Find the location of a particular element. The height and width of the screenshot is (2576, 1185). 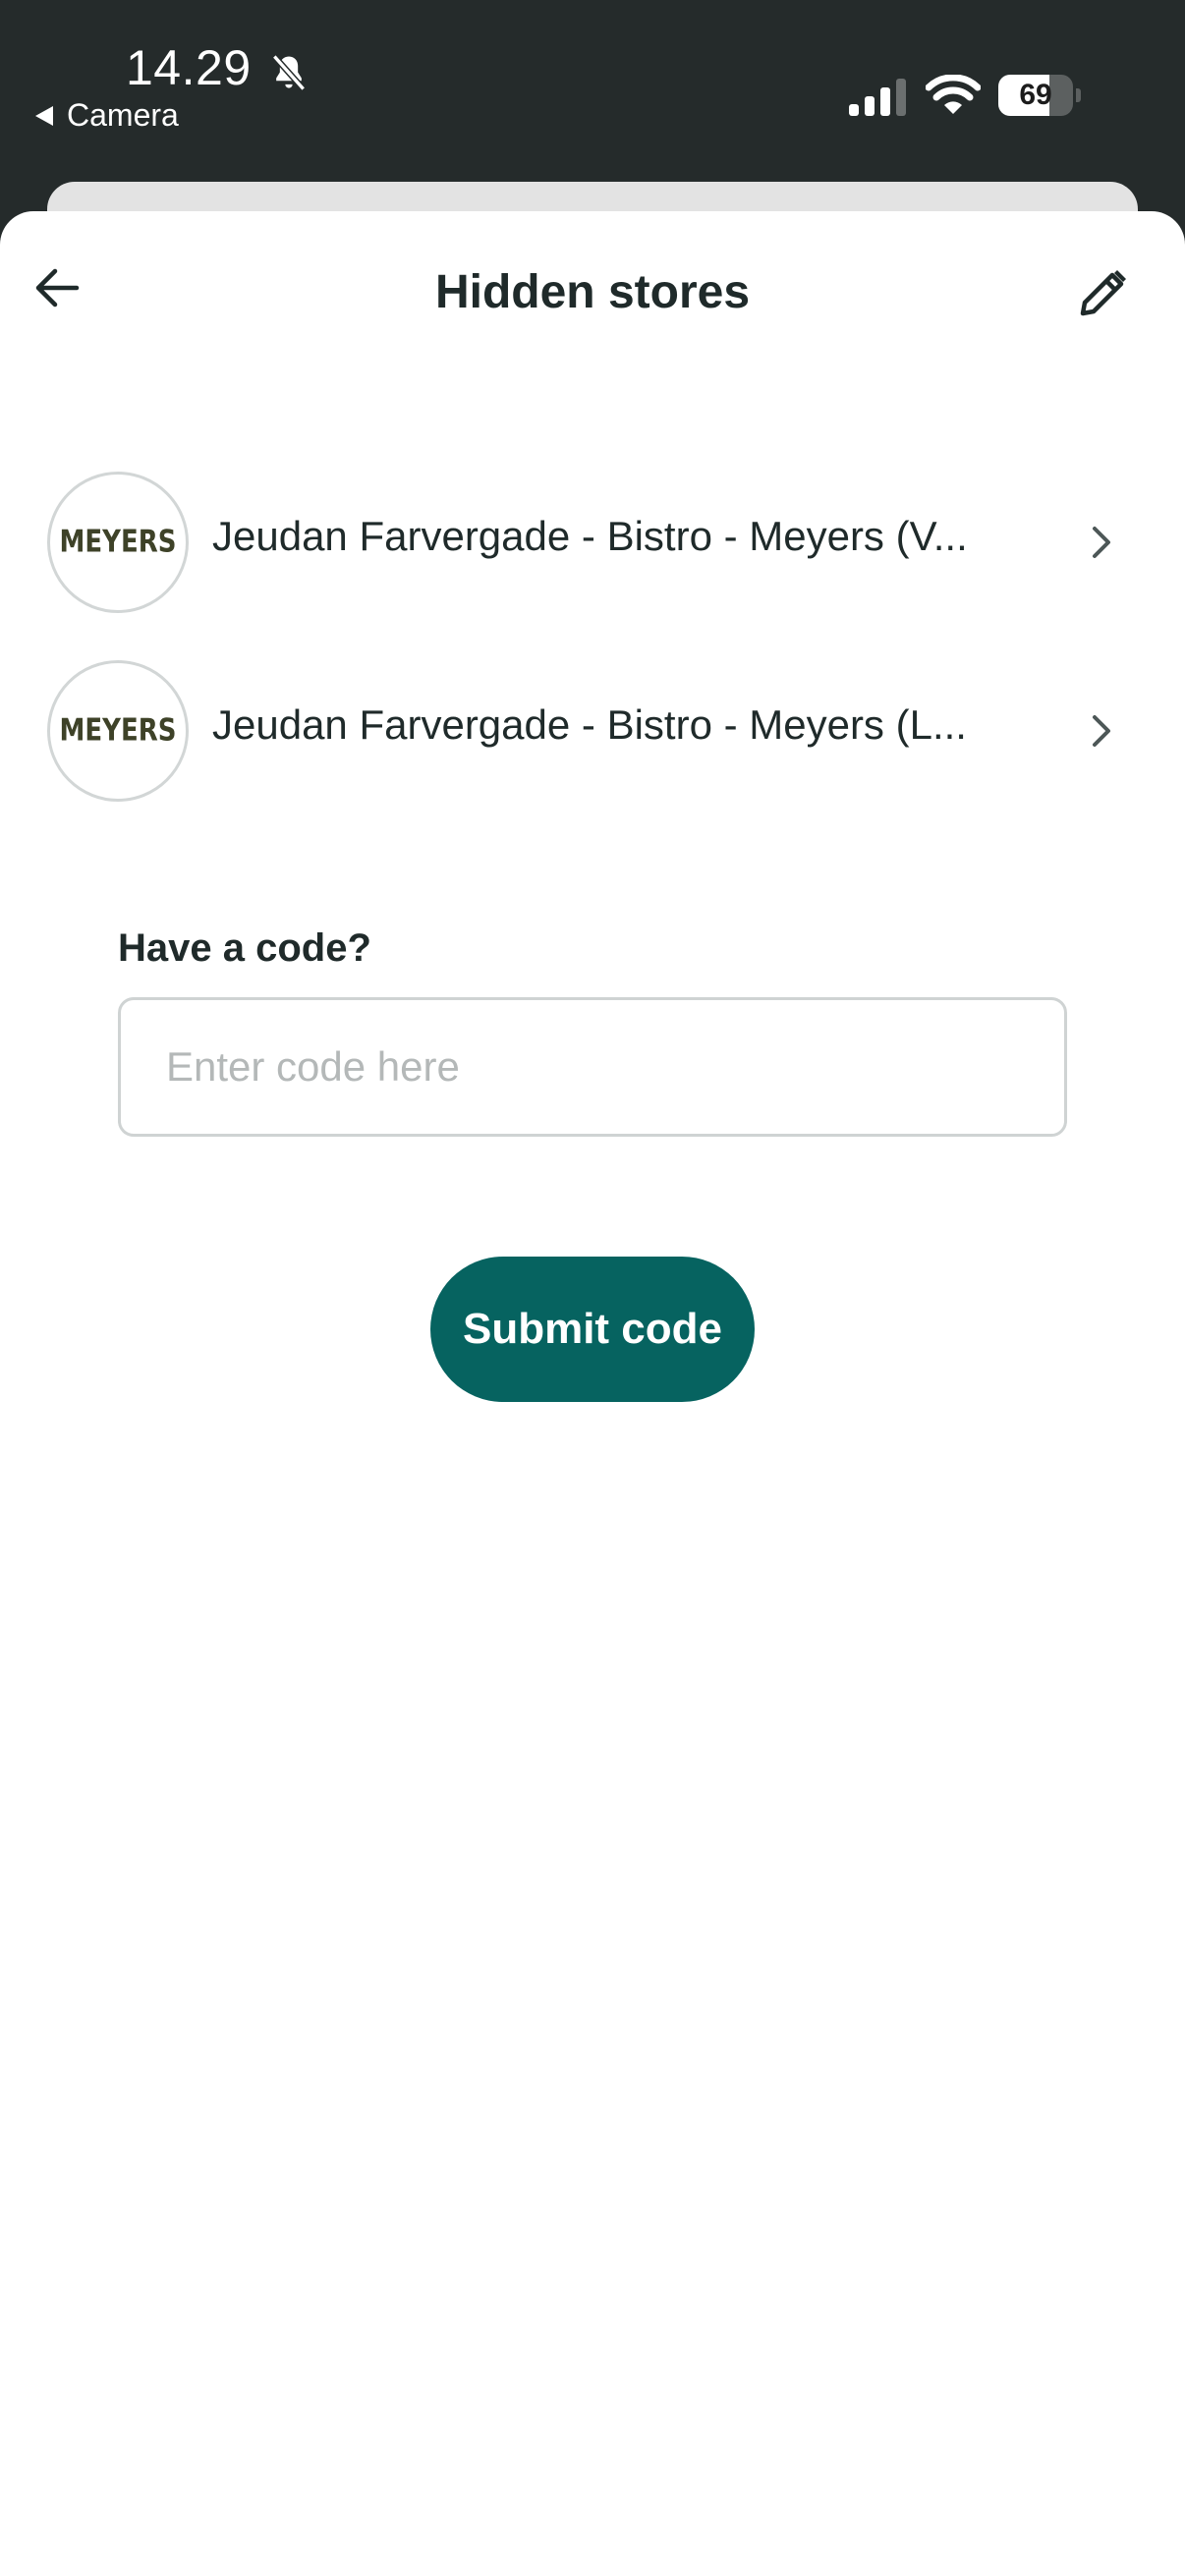

code-input is located at coordinates (592, 1067).